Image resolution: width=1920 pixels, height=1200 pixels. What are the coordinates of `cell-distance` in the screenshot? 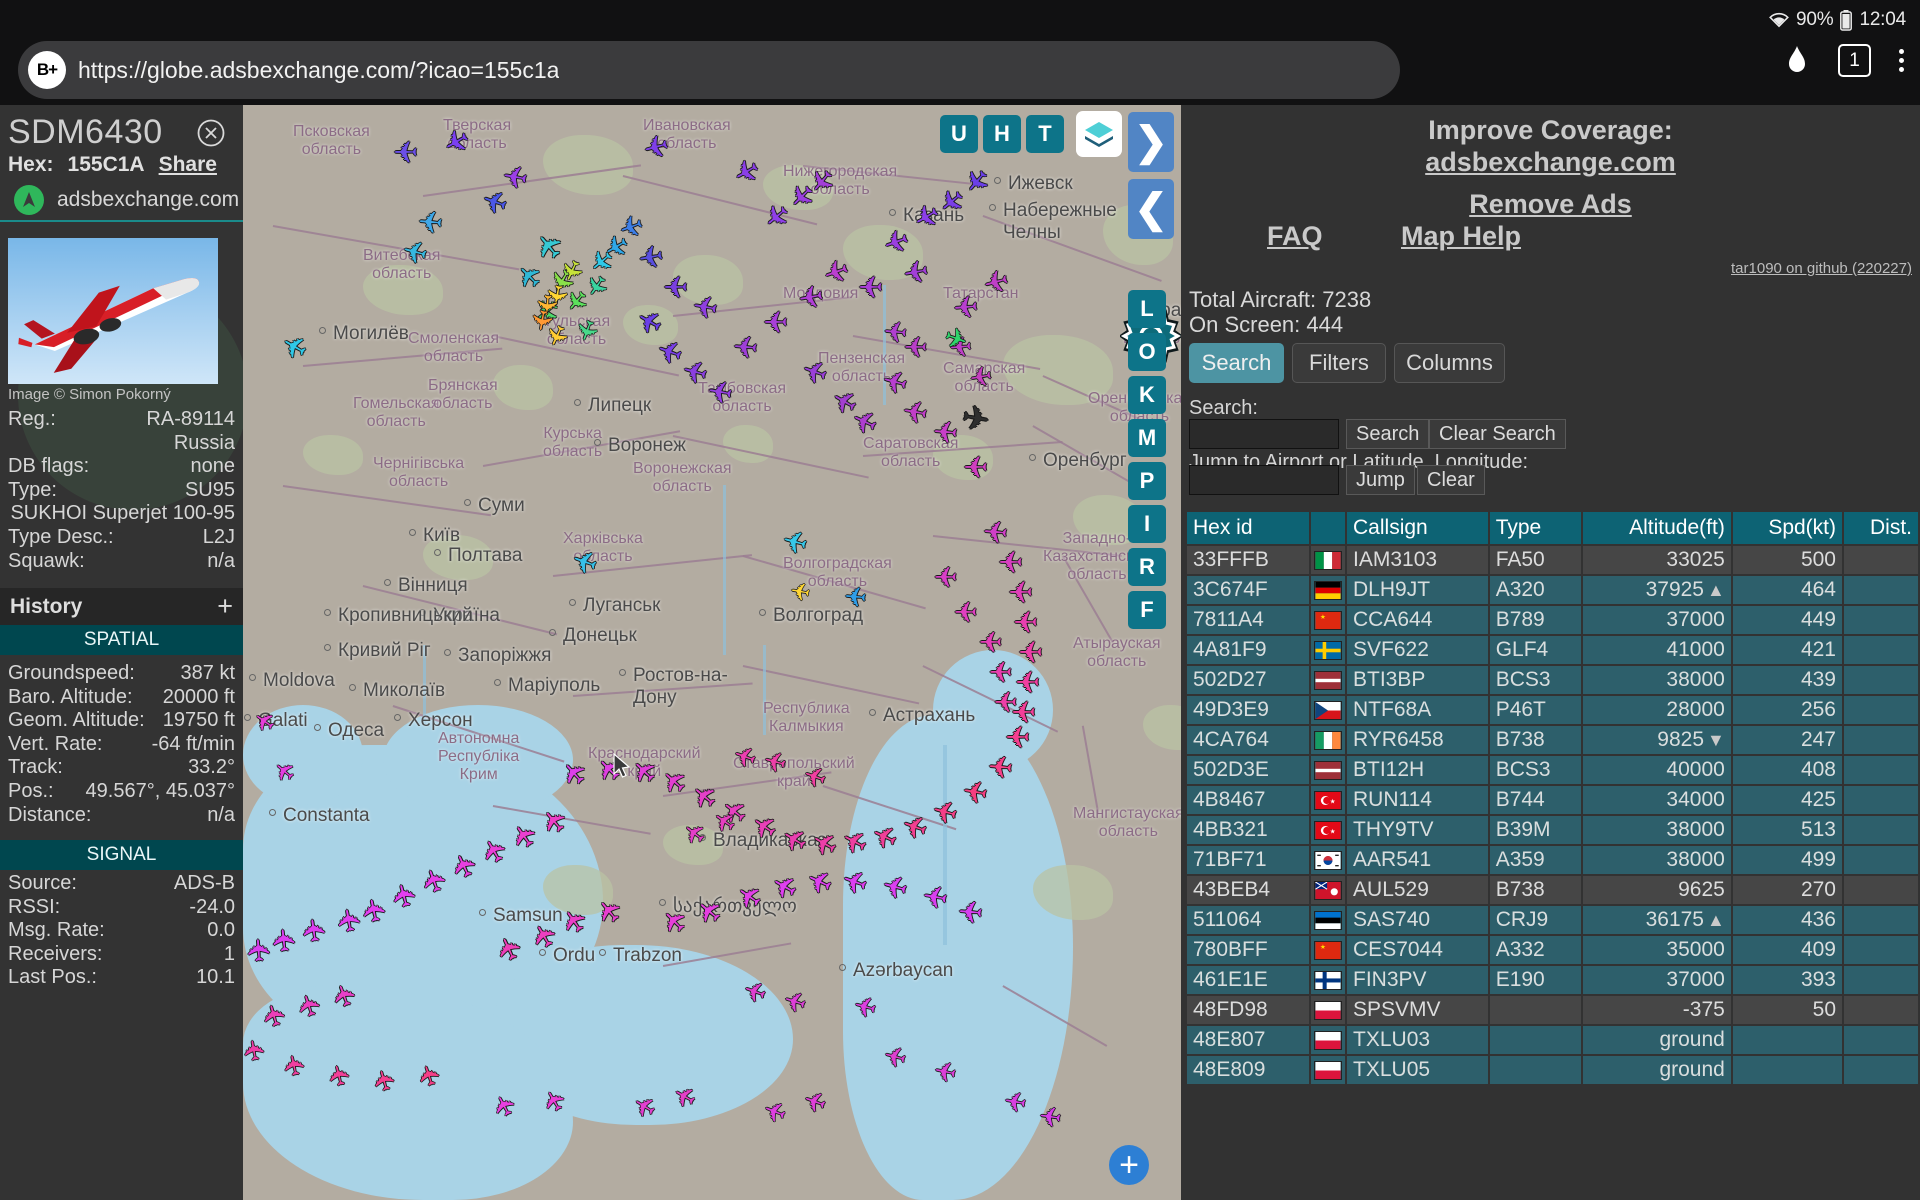 It's located at (1881, 1010).